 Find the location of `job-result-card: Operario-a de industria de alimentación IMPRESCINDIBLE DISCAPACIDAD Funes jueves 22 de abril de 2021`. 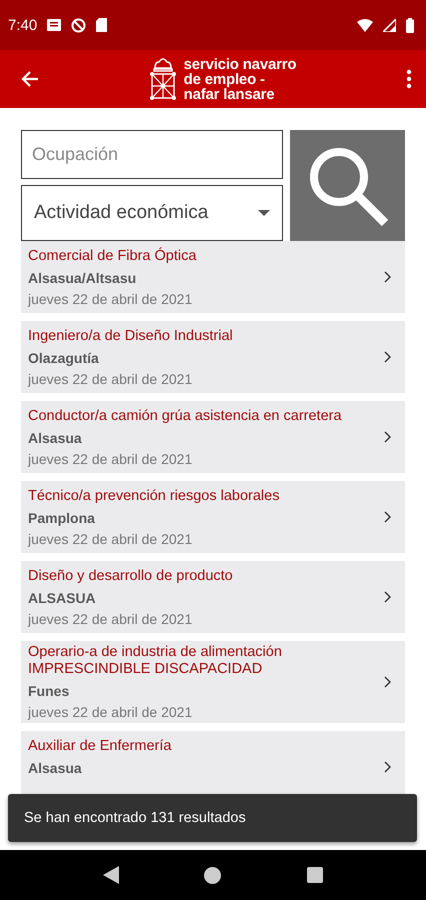

job-result-card: Operario-a de industria de alimentación IMPRESCINDIBLE DISCAPACIDAD Funes jueves 22 de abril de 2021 is located at coordinates (213, 682).